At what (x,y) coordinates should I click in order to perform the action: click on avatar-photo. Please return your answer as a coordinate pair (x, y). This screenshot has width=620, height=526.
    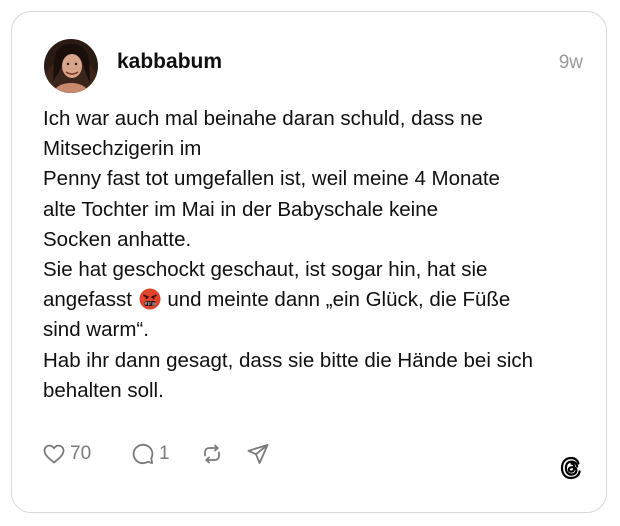
    Looking at the image, I should click on (71, 66).